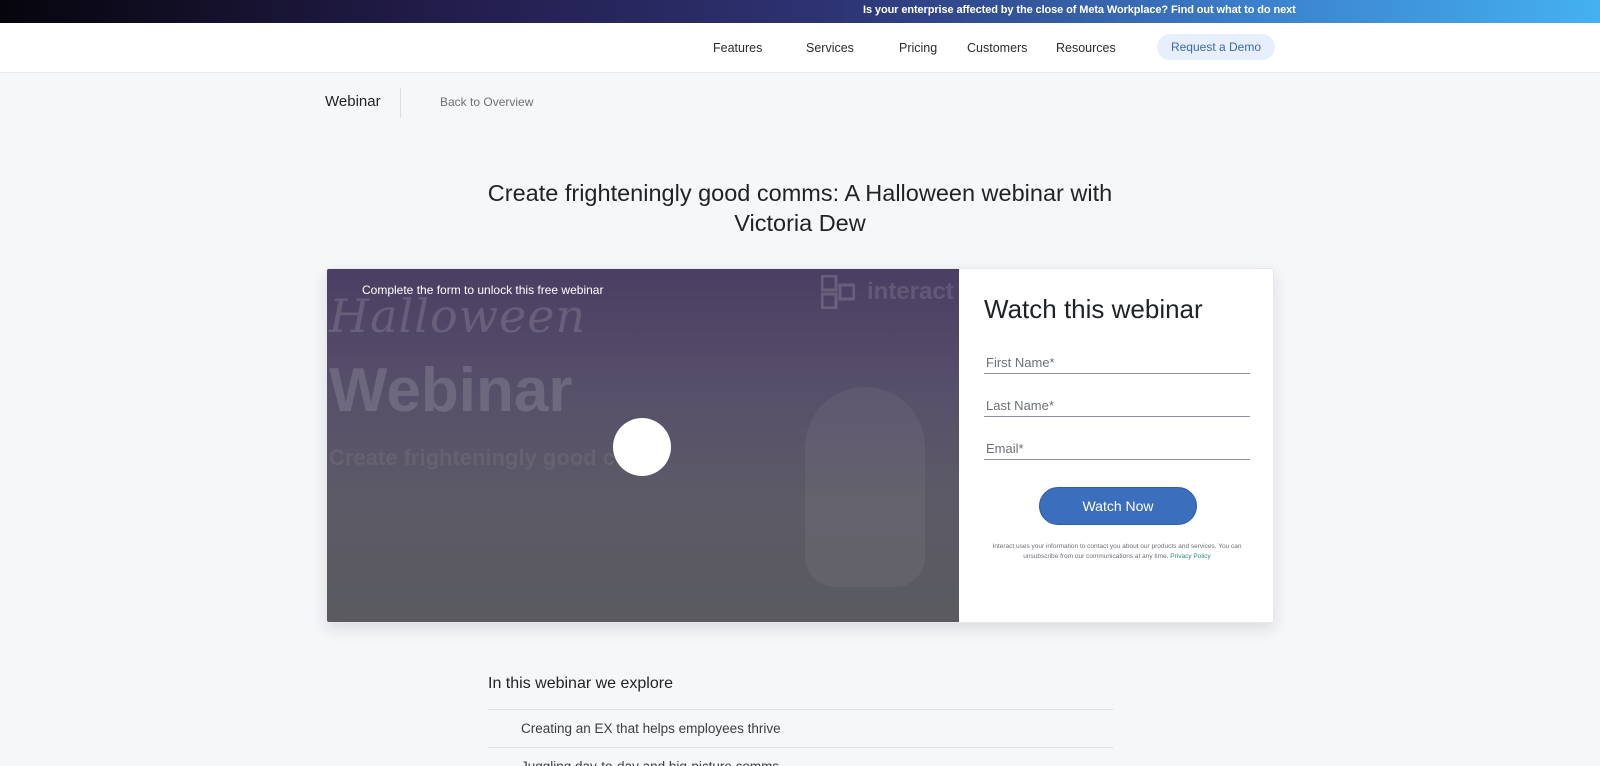 This screenshot has width=1600, height=766. I want to click on nav-features: Features, so click(737, 48).